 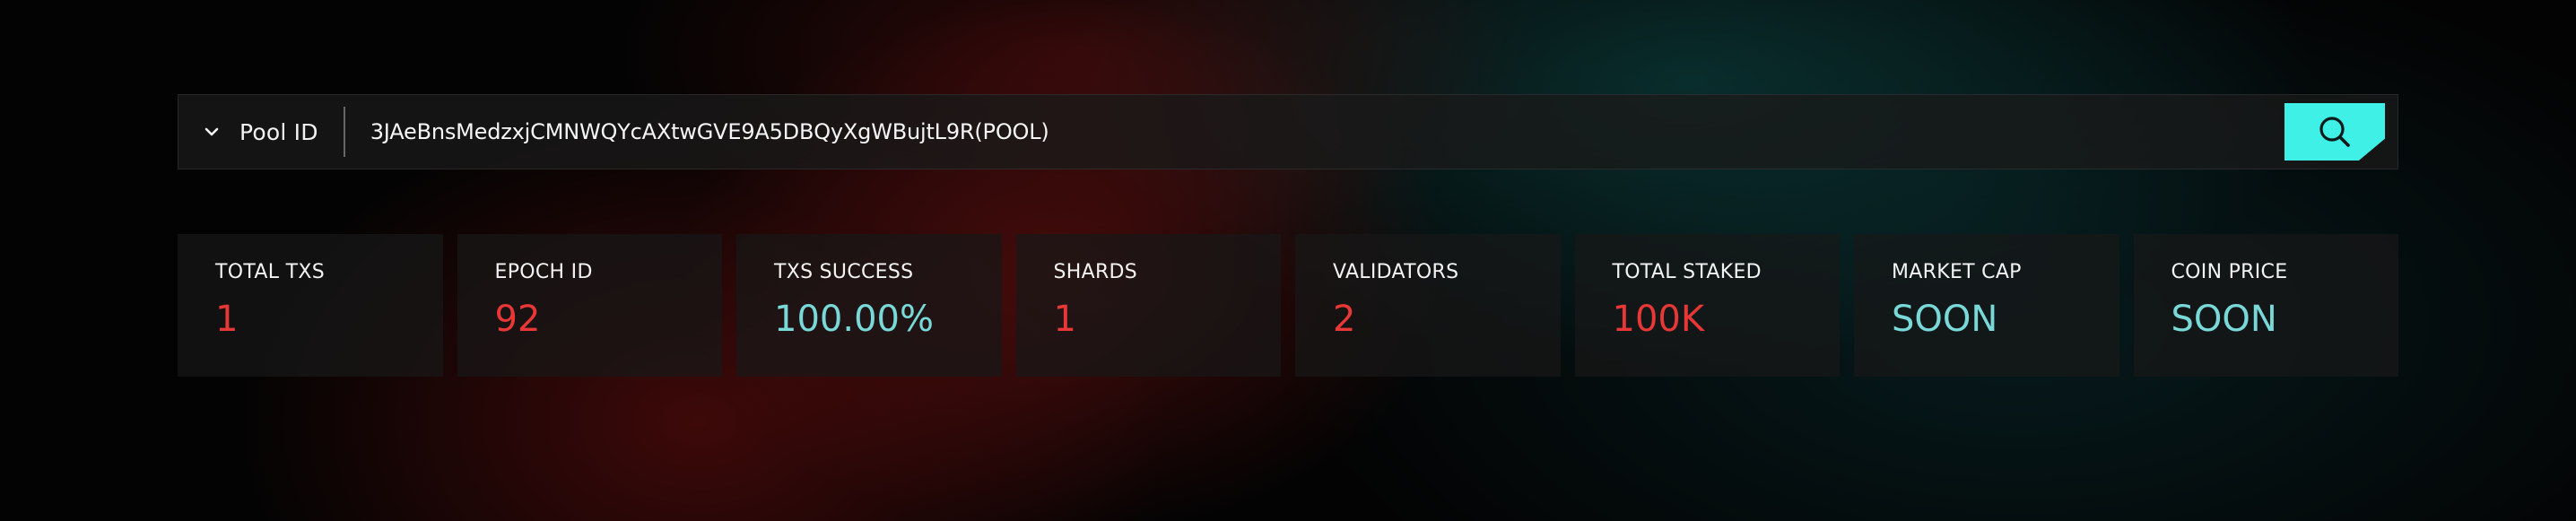 I want to click on stat-label: MARKET CAP, so click(x=1957, y=272).